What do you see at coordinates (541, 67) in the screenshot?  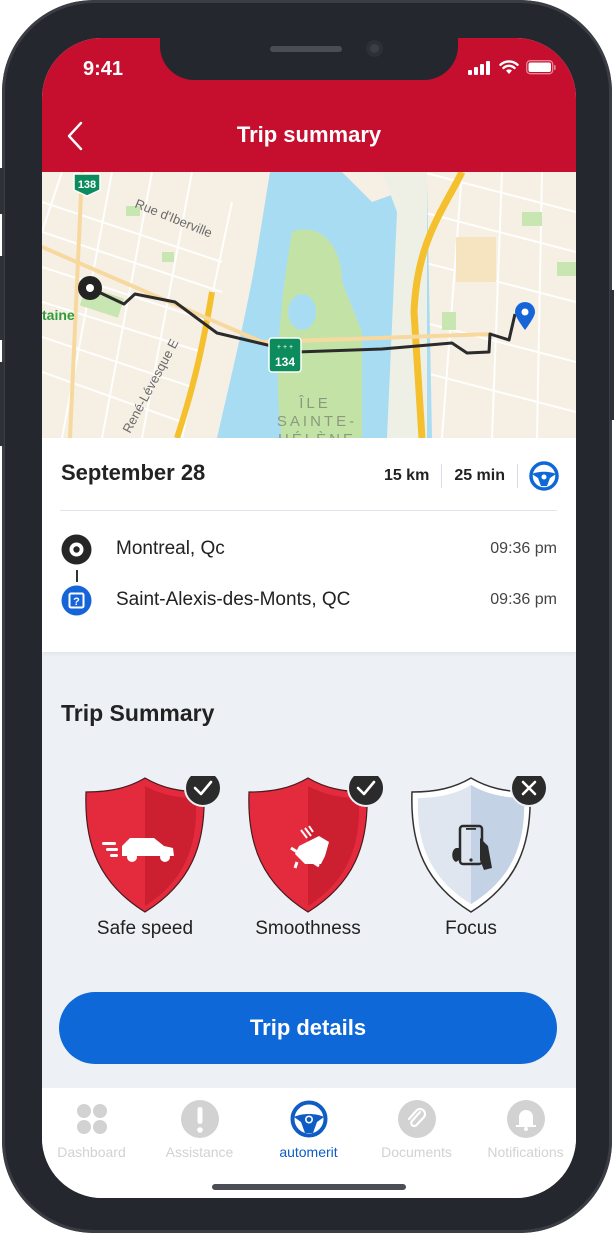 I see `battery-icon` at bounding box center [541, 67].